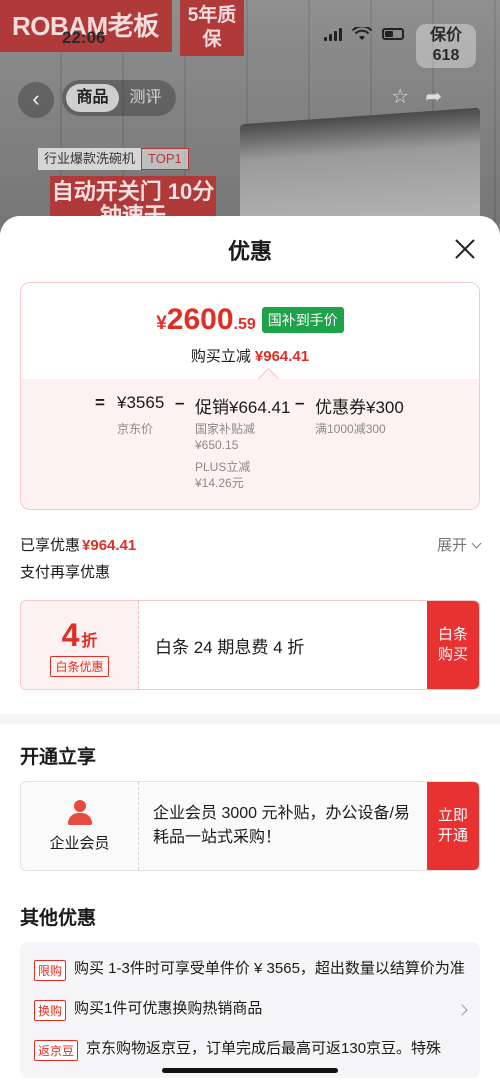 This screenshot has height=1083, width=500. Describe the element at coordinates (58, 918) in the screenshot. I see `other-discount-title: 其他优惠` at that location.